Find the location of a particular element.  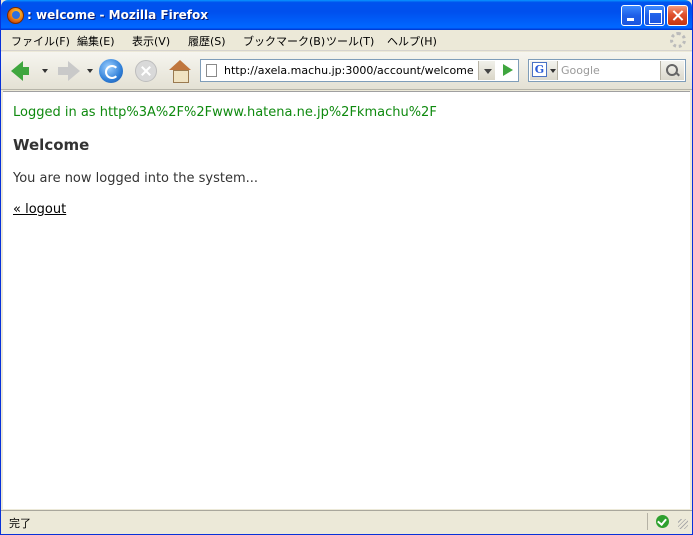

status-bar: 完了 is located at coordinates (346, 521).